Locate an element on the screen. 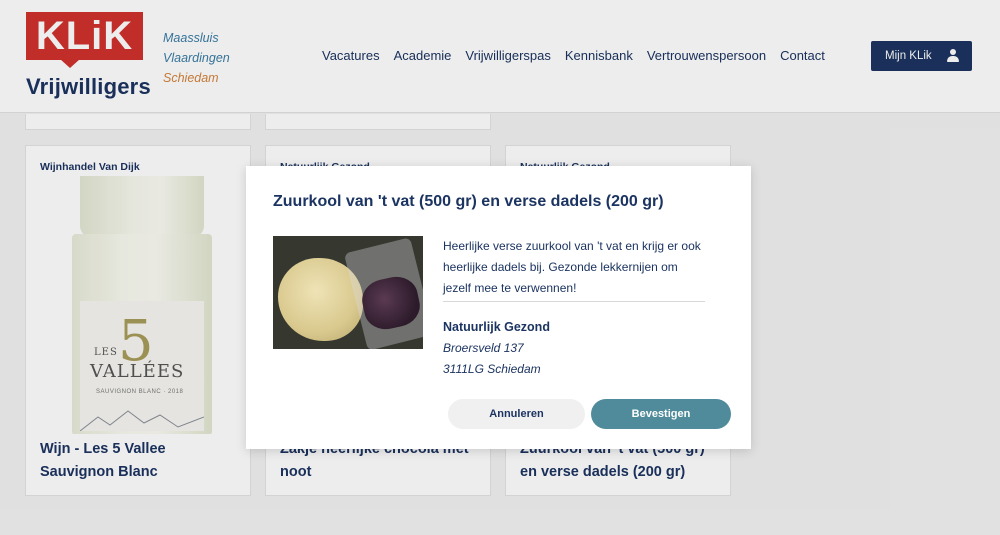 This screenshot has height=535, width=1000. confirm-button: Bevestigen is located at coordinates (661, 414).